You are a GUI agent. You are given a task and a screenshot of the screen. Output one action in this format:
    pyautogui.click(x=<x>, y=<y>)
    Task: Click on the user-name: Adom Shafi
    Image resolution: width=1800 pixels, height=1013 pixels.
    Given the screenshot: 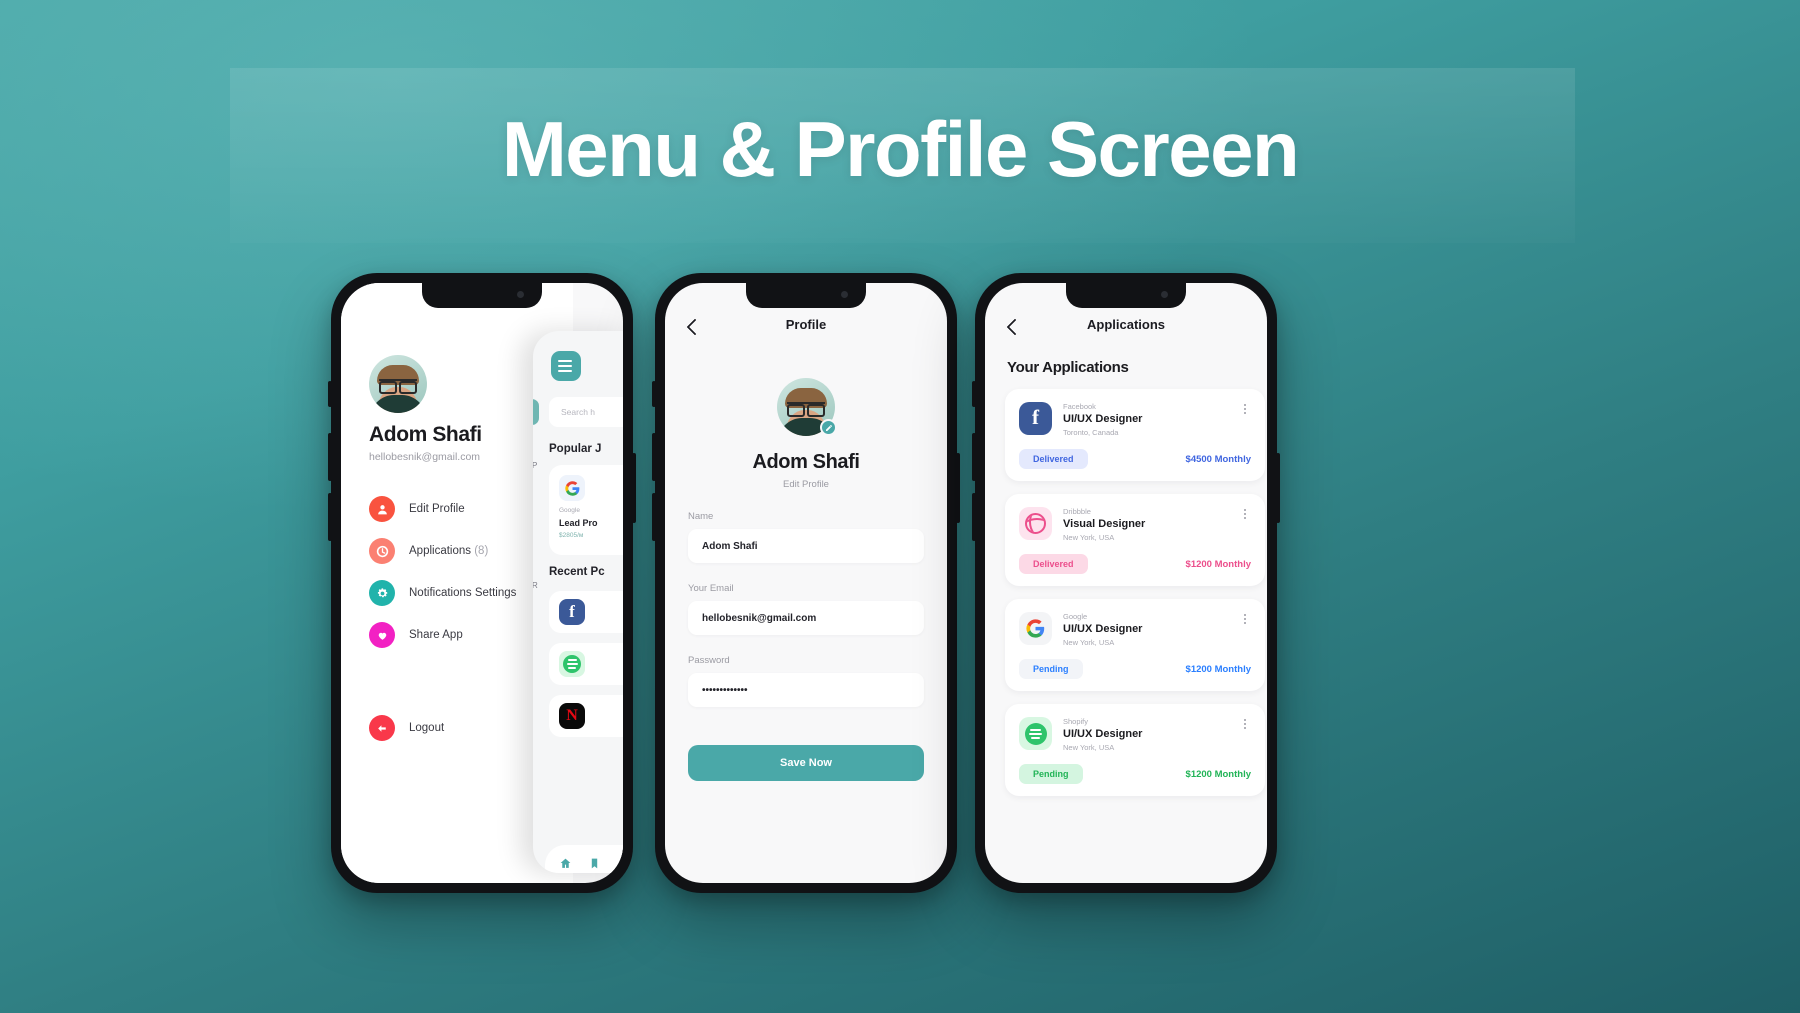 What is the action you would take?
    pyautogui.click(x=425, y=434)
    